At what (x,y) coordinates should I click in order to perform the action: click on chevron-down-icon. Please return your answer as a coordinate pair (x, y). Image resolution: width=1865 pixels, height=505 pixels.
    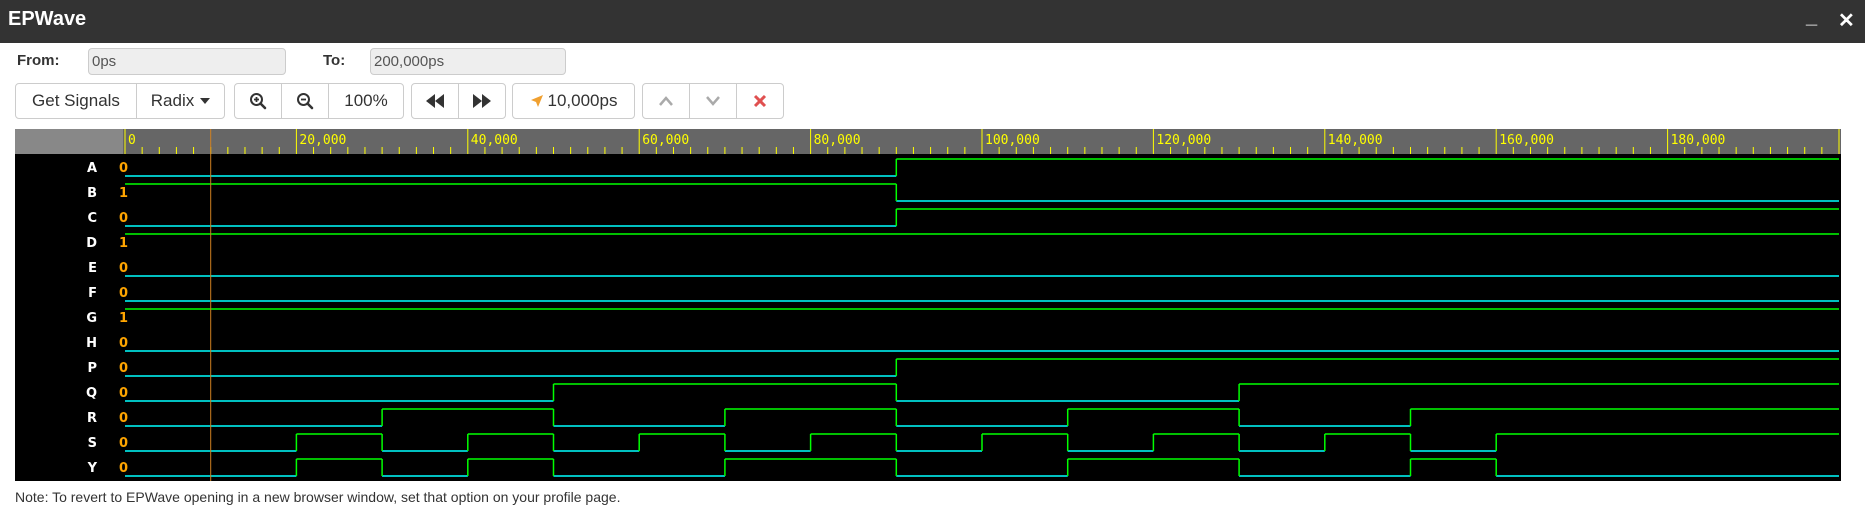
    Looking at the image, I should click on (713, 101).